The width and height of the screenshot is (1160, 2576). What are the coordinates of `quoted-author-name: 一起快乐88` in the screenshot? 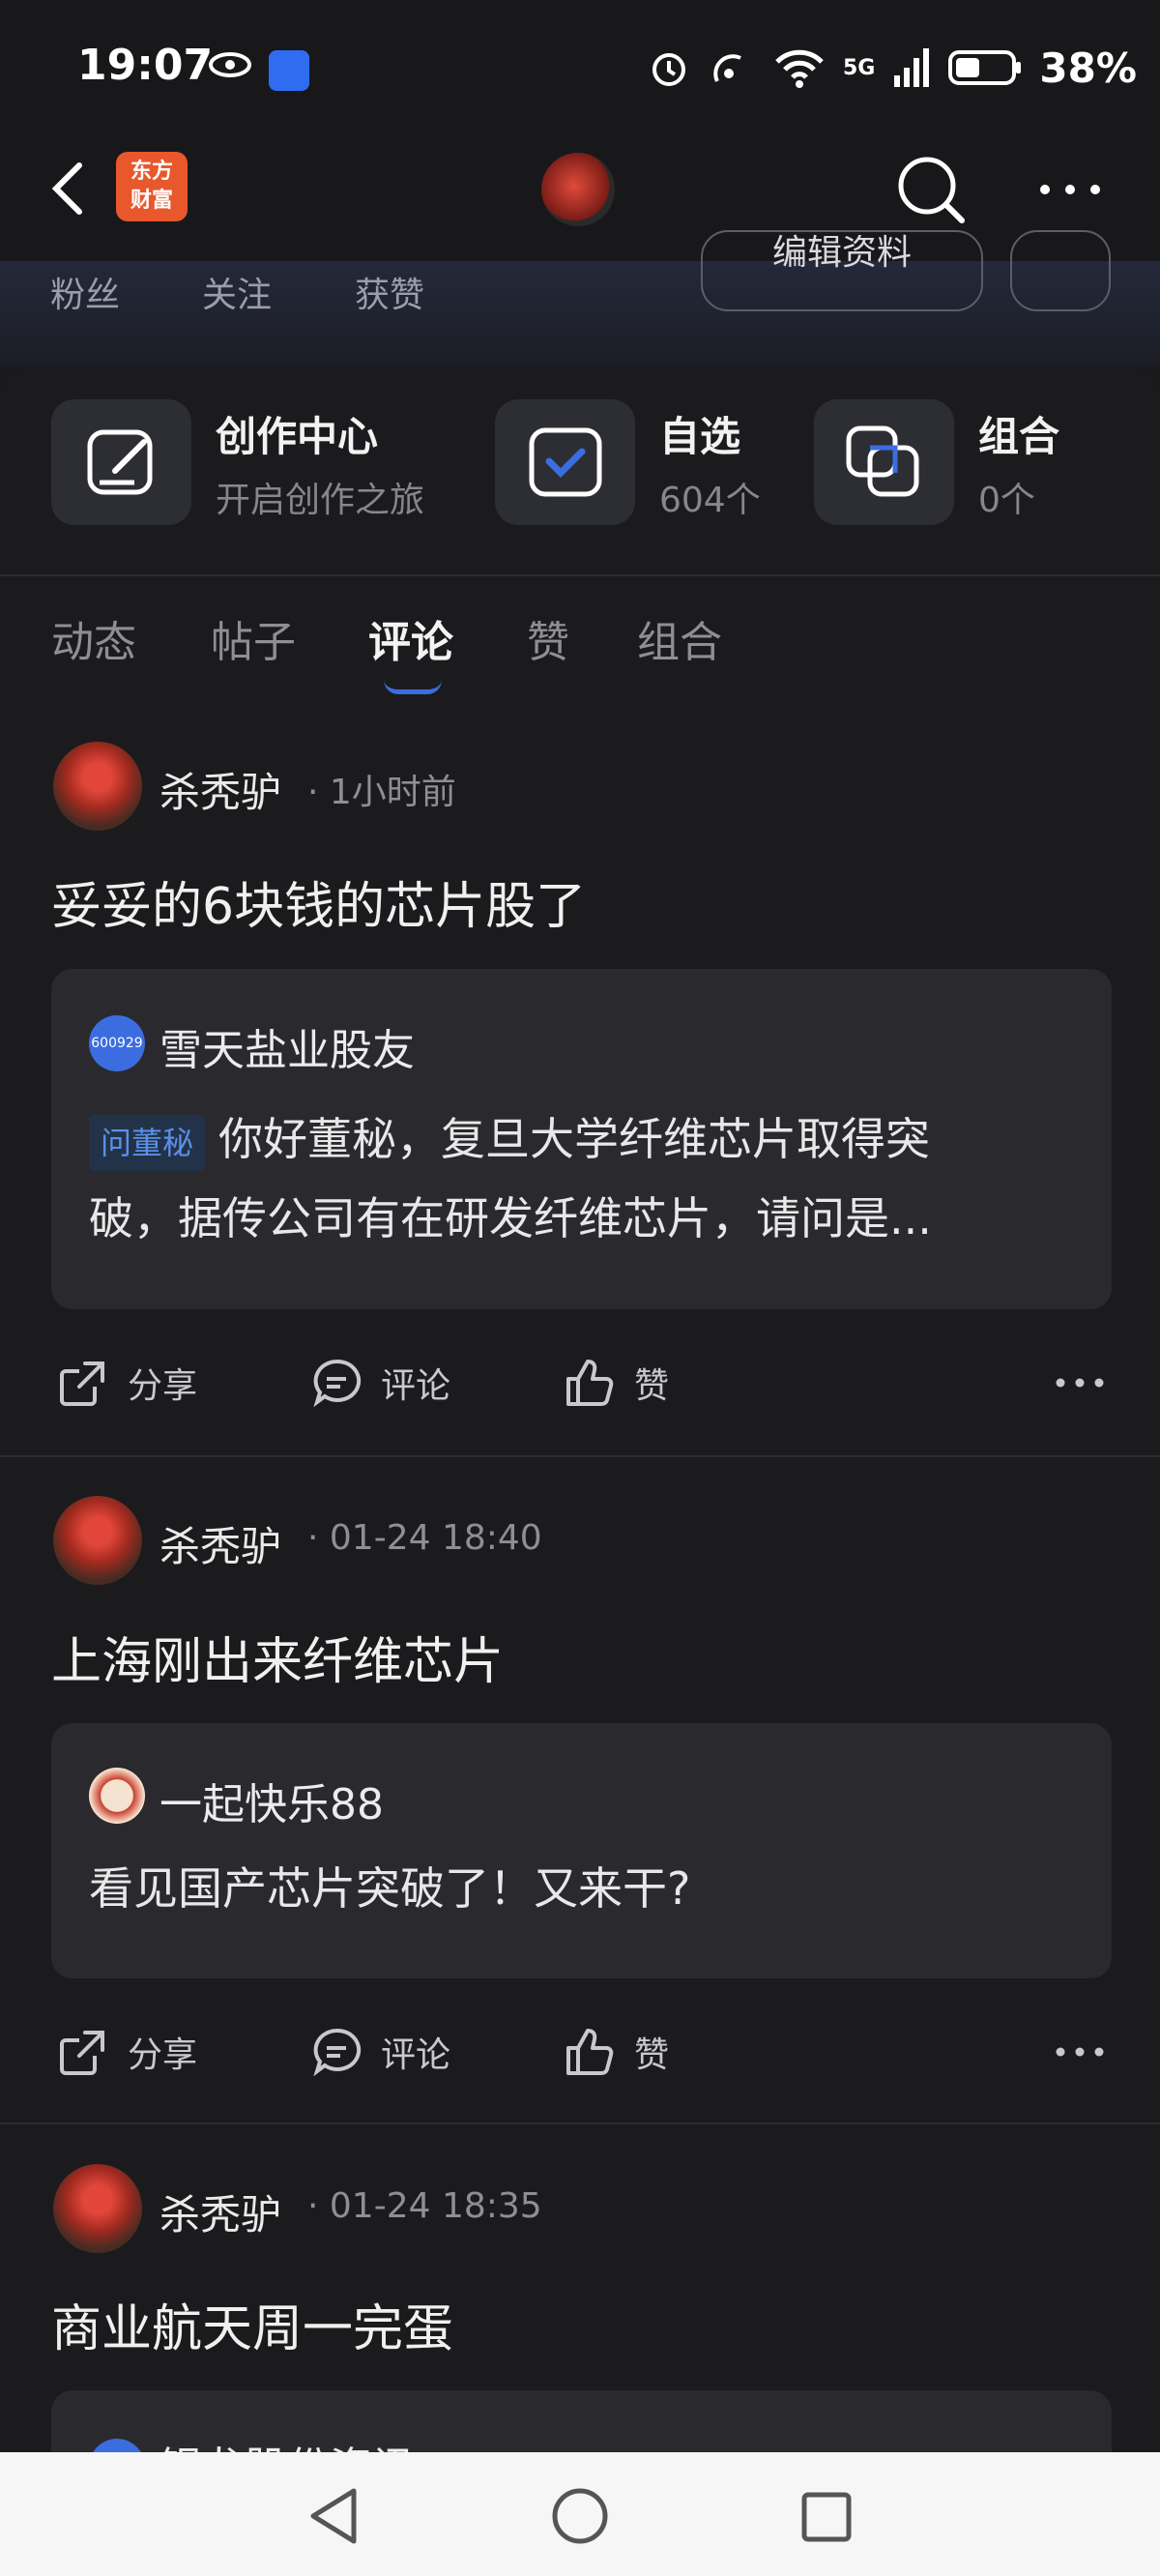 It's located at (272, 1800).